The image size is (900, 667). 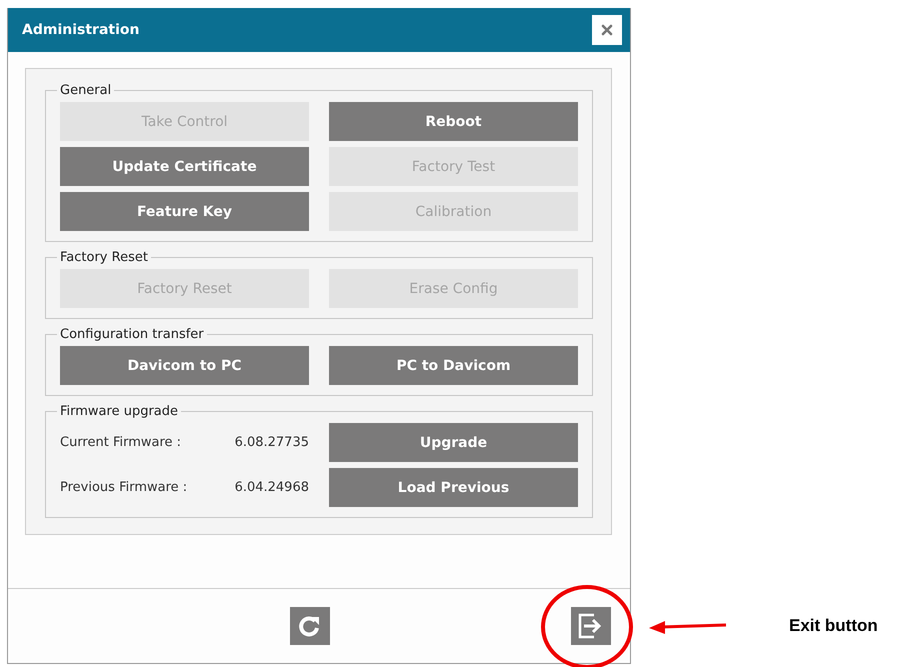 I want to click on close-icon, so click(x=607, y=30).